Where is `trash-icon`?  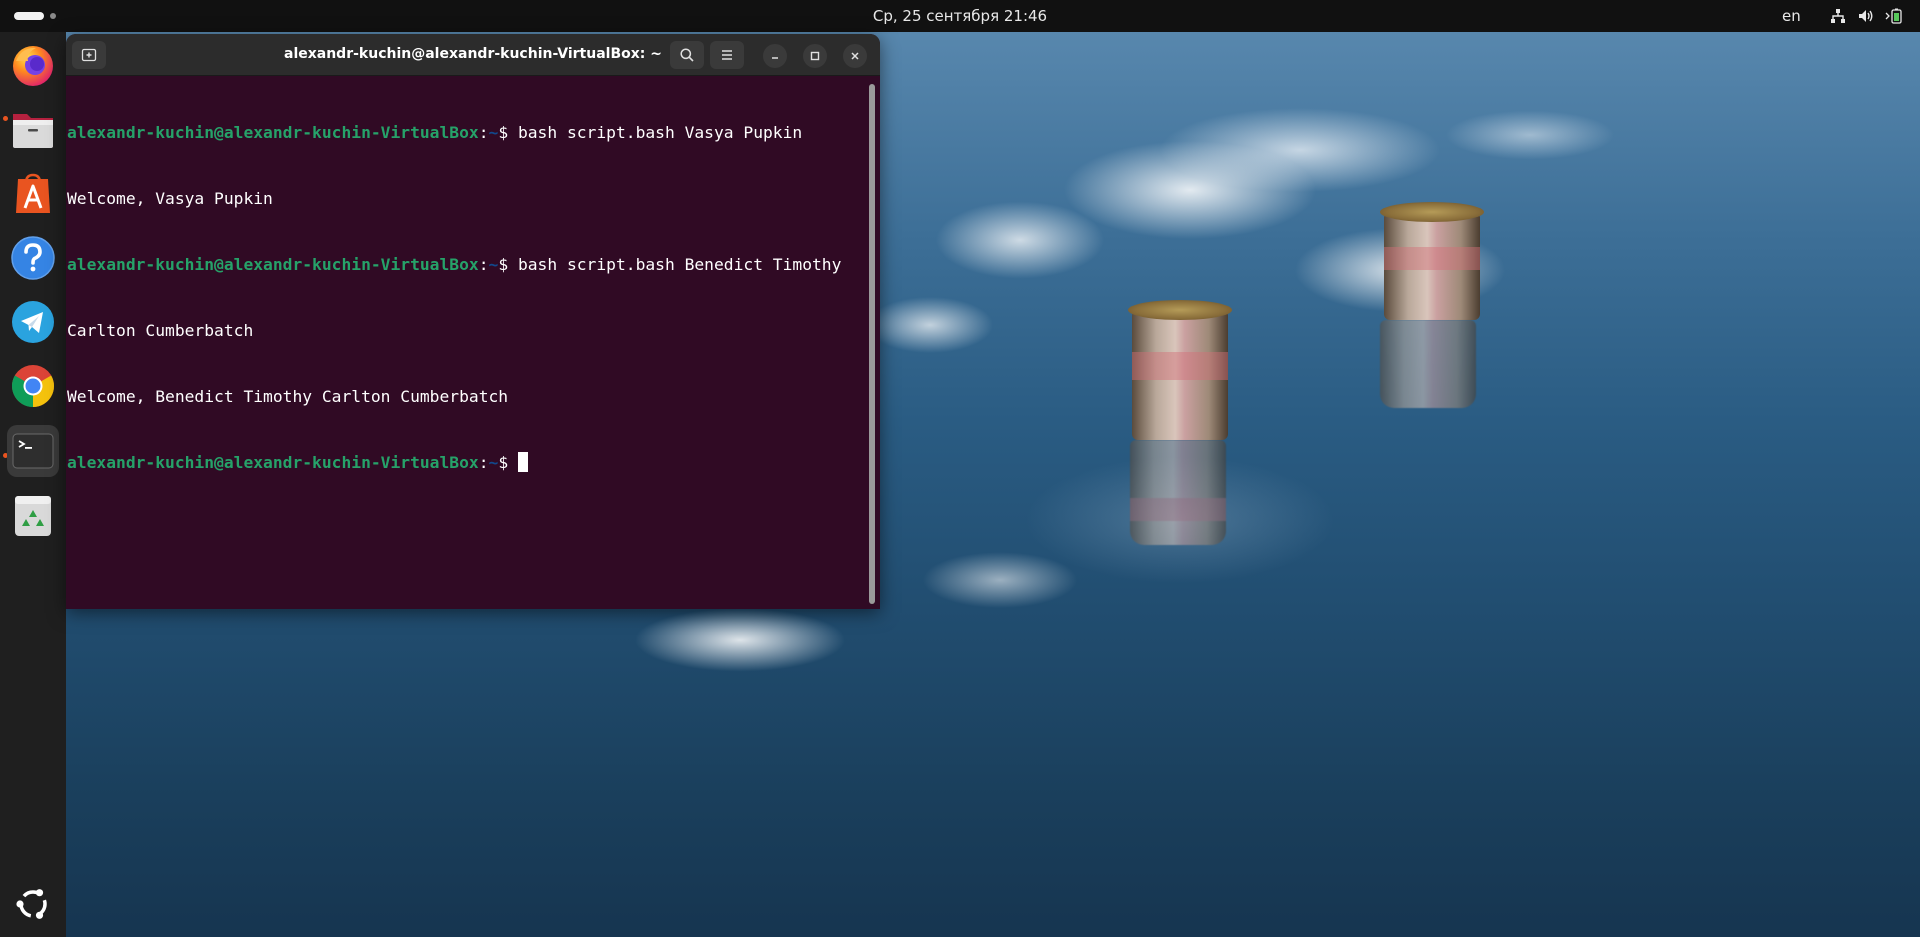
trash-icon is located at coordinates (33, 516).